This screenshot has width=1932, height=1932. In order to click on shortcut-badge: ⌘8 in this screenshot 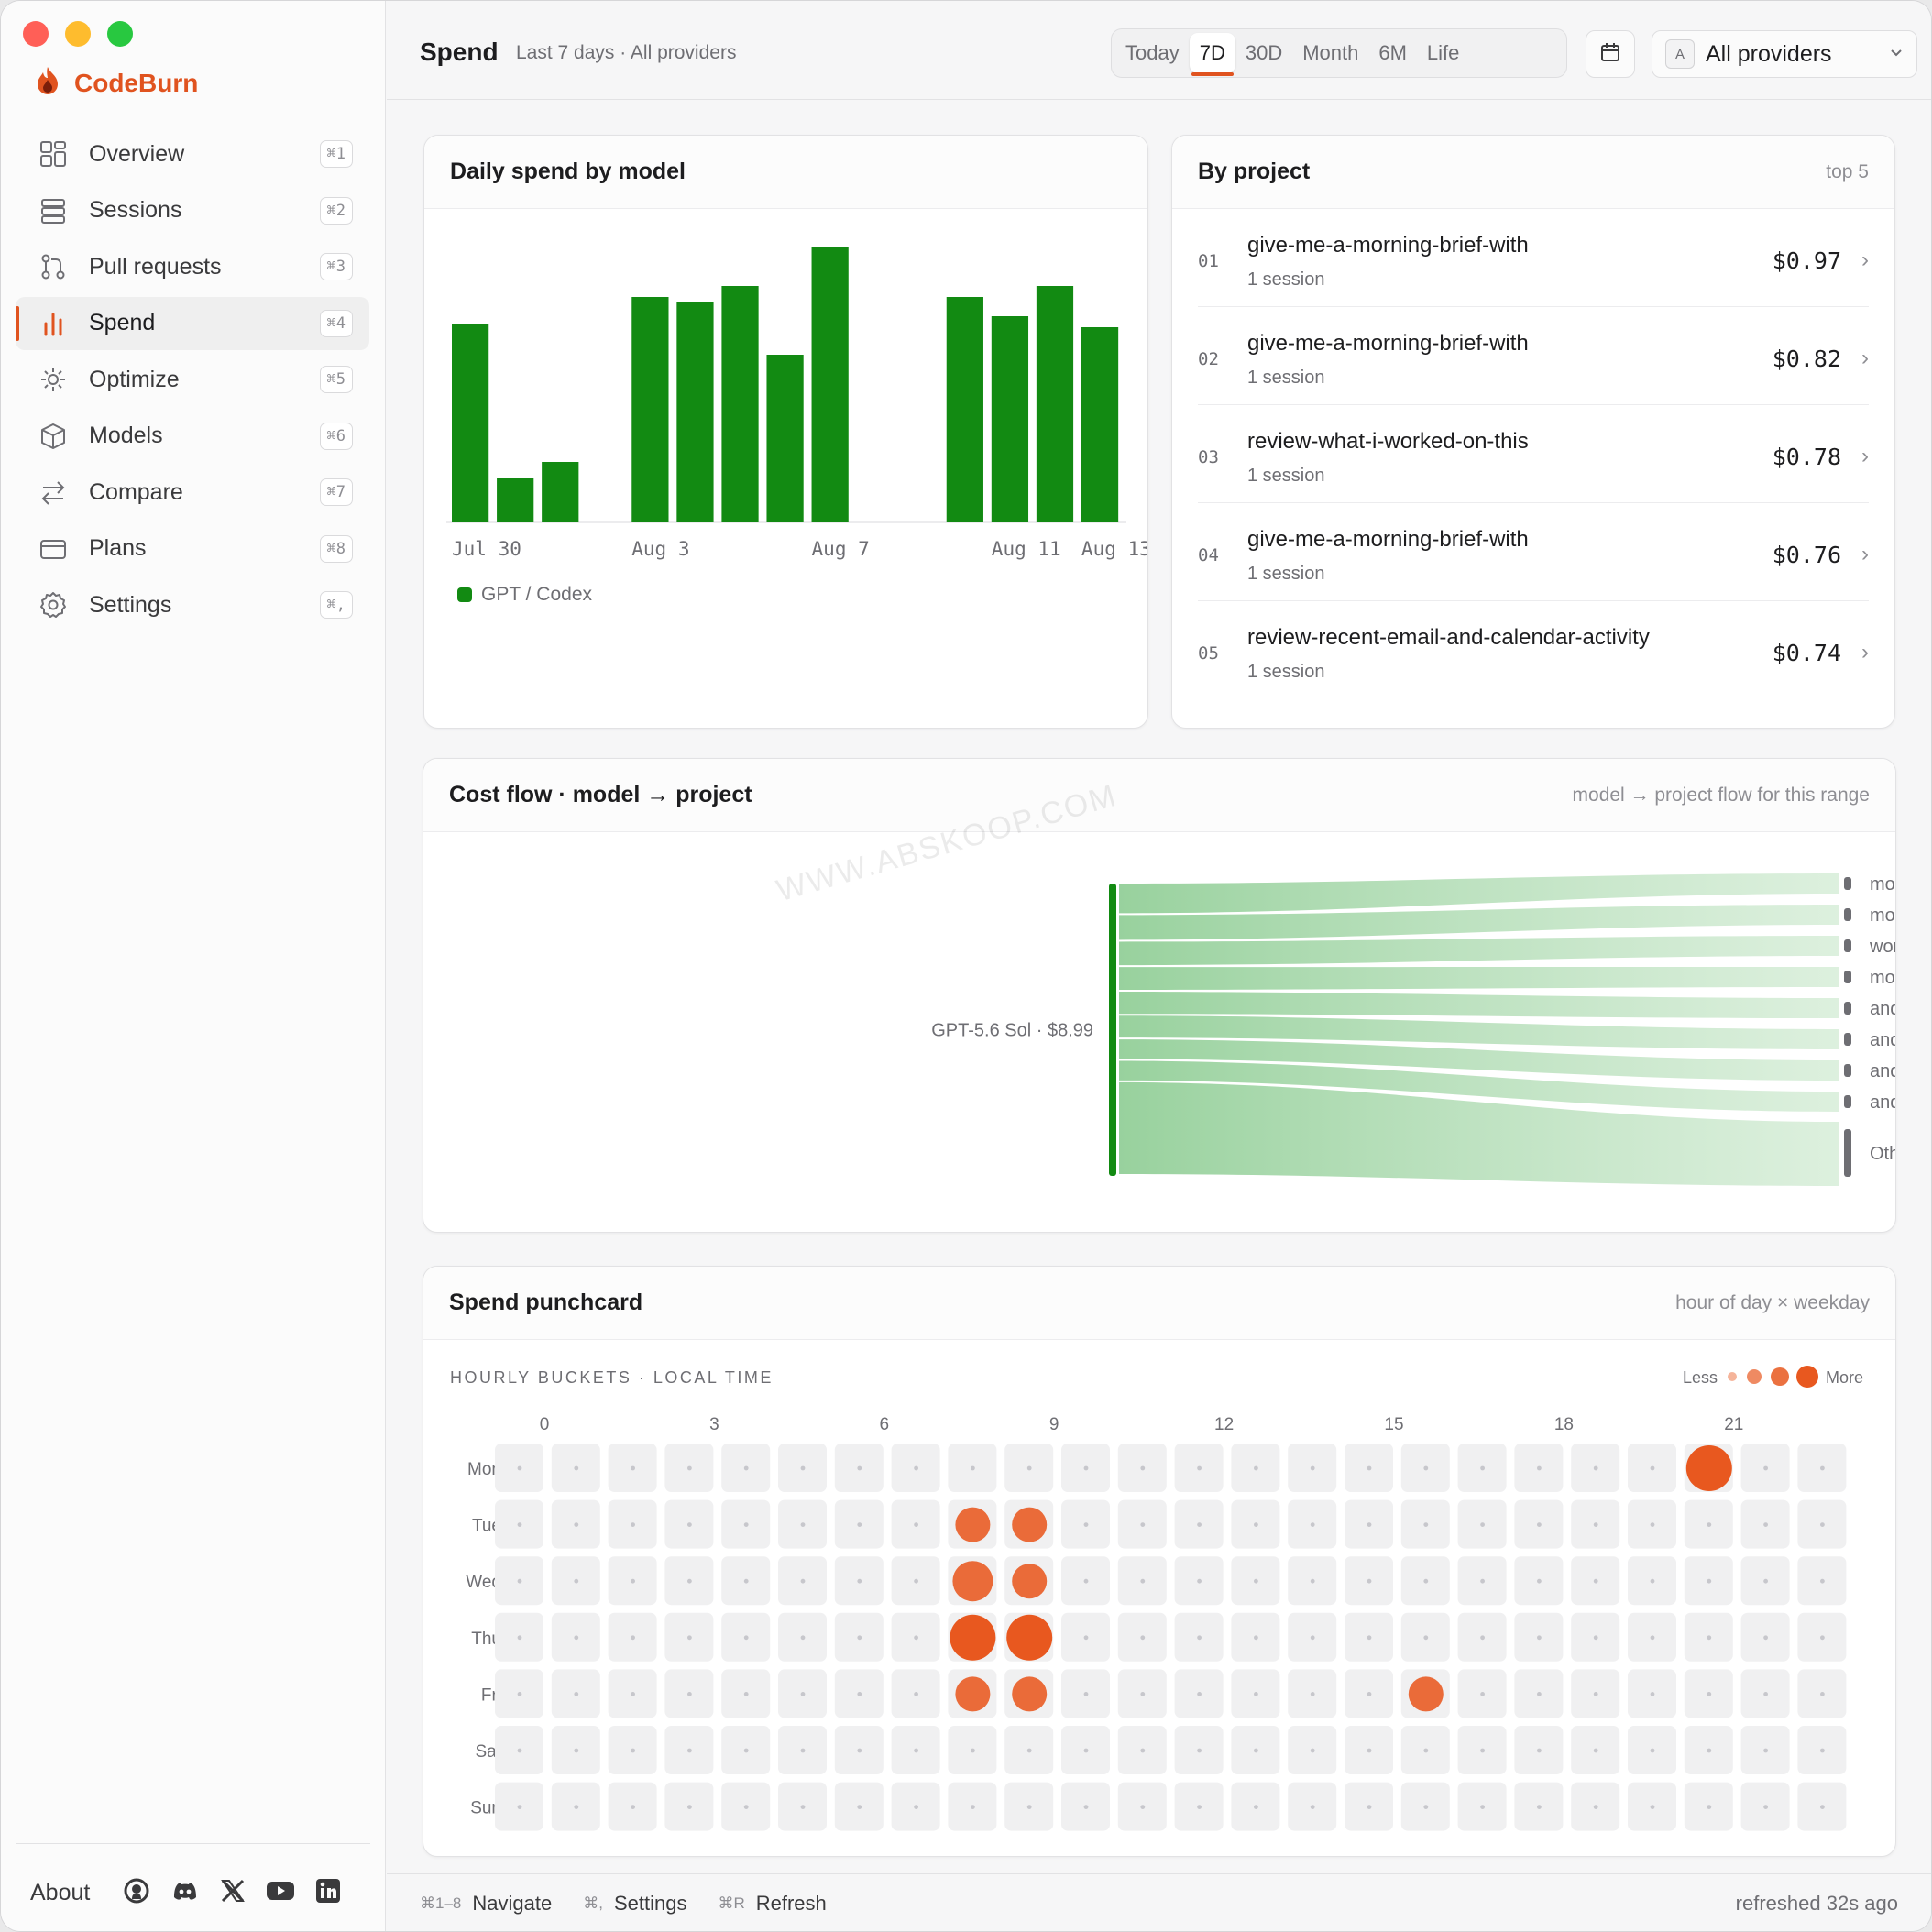, I will do `click(336, 549)`.